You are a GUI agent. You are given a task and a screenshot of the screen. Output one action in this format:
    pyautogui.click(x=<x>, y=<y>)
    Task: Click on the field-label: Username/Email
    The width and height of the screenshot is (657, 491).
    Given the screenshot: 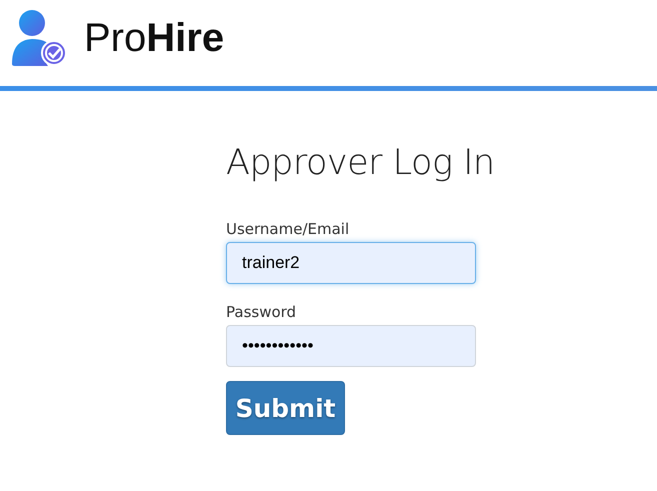 What is the action you would take?
    pyautogui.click(x=288, y=229)
    